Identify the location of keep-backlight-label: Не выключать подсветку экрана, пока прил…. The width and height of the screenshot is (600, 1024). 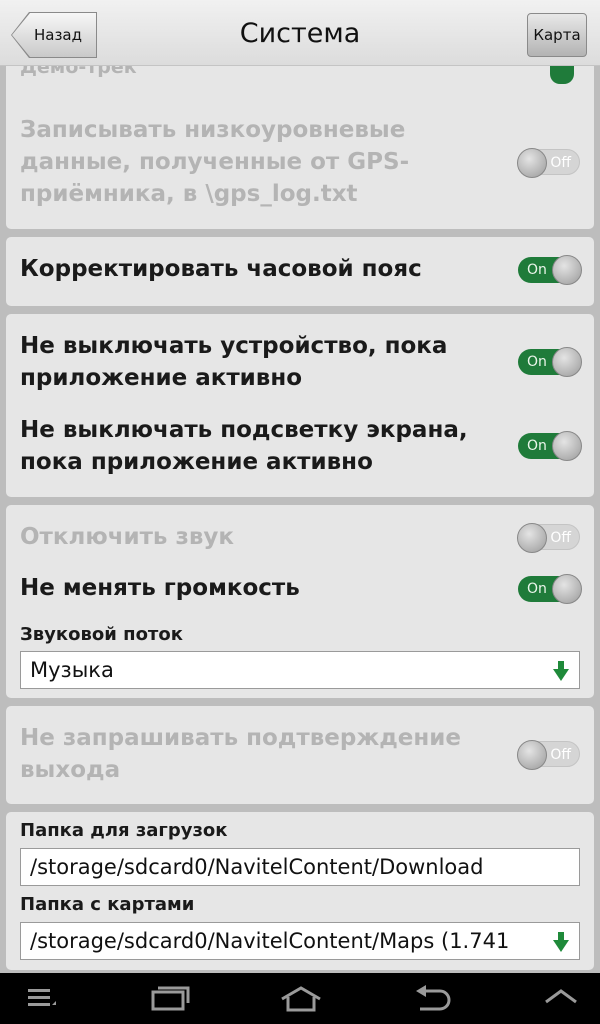
(244, 446).